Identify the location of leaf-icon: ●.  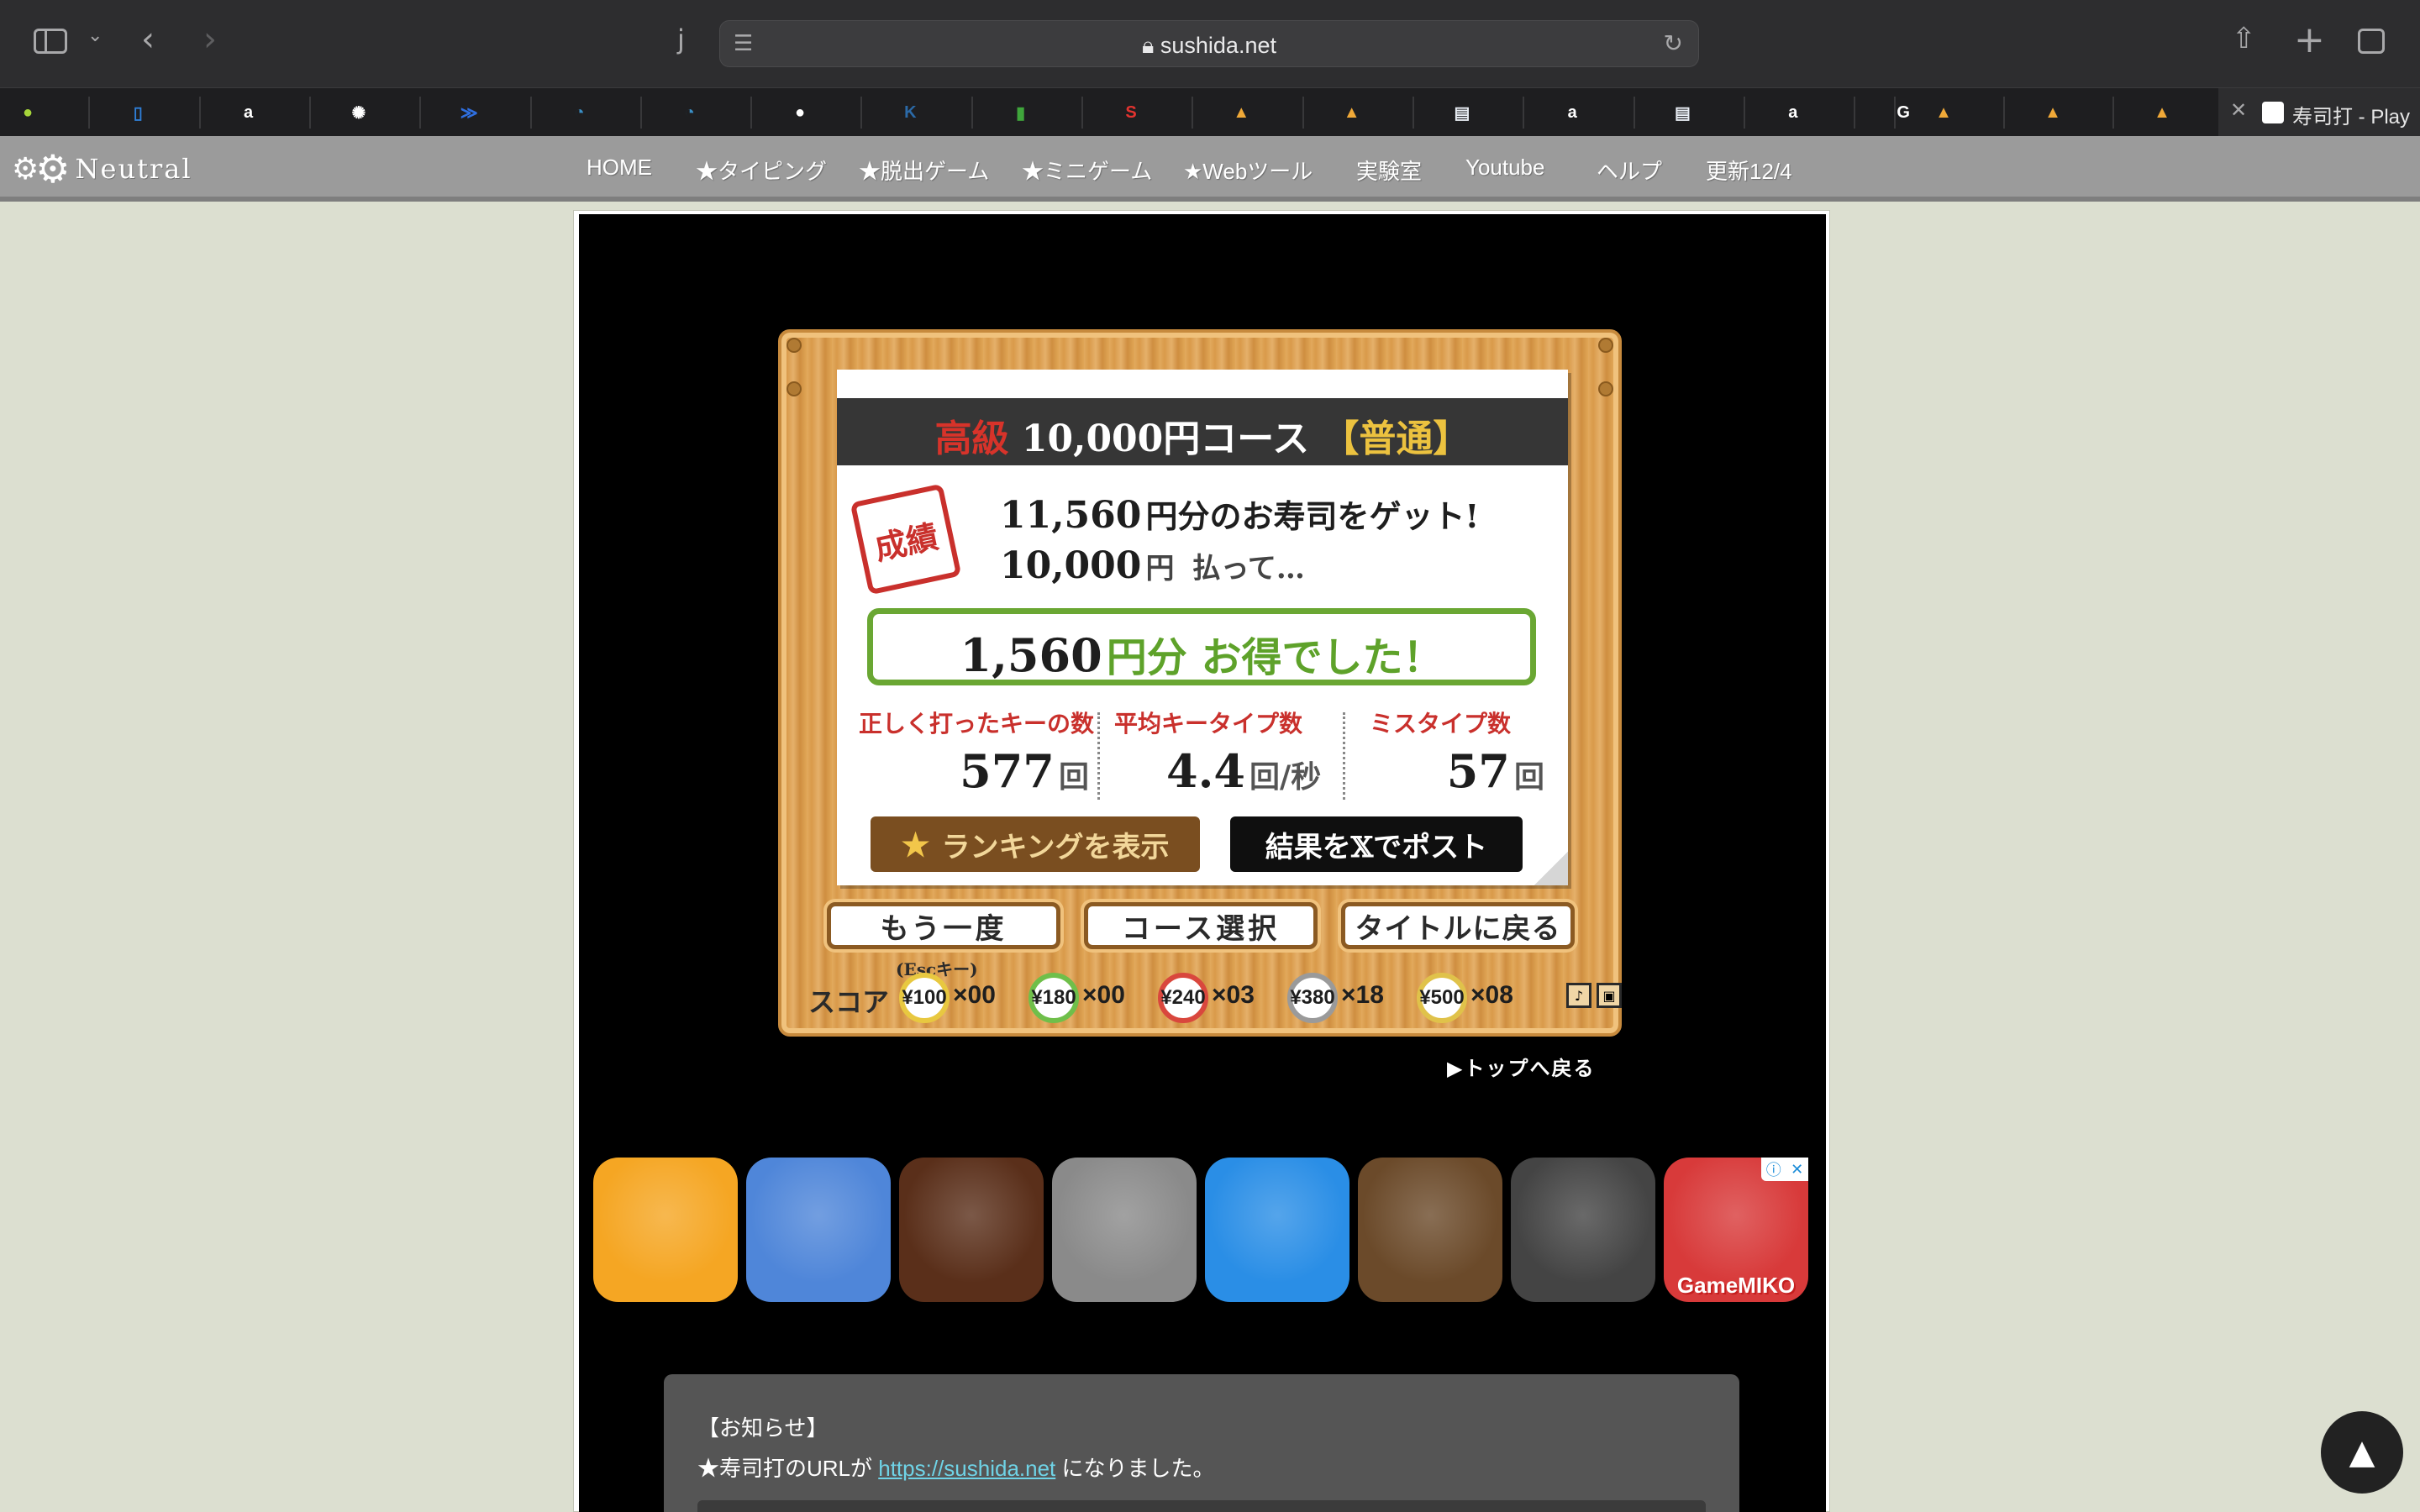
(27, 112).